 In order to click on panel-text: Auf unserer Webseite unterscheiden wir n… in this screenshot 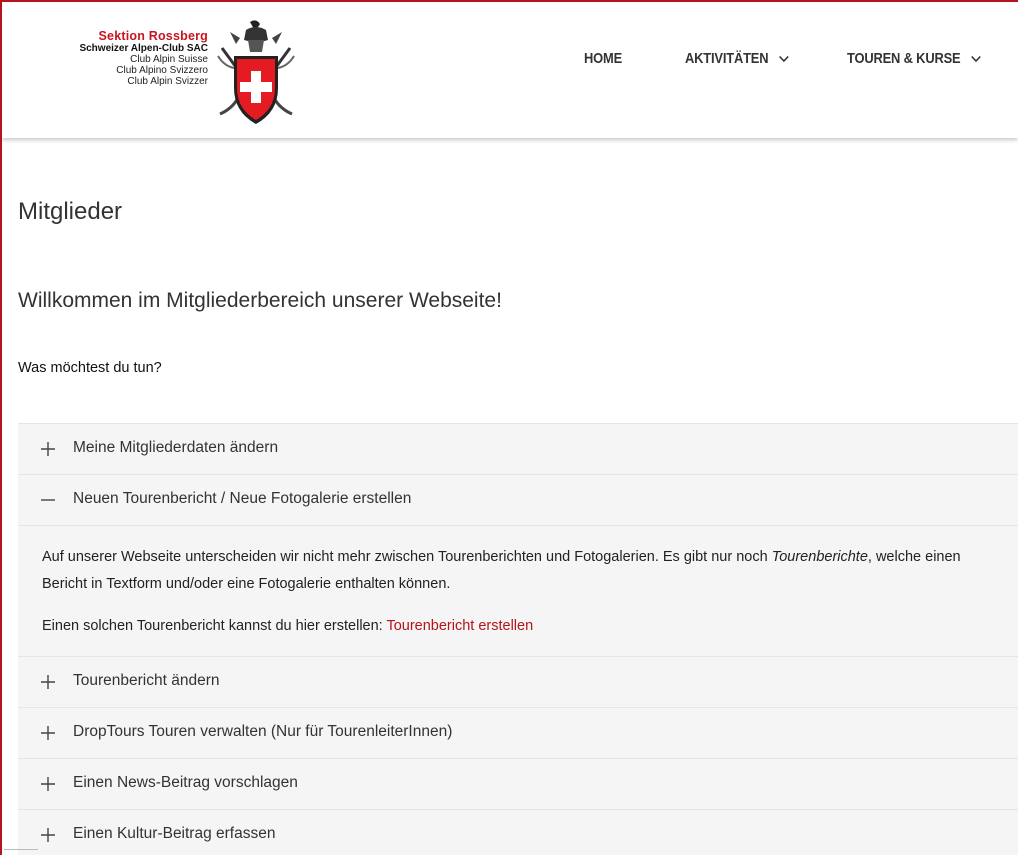, I will do `click(407, 557)`.